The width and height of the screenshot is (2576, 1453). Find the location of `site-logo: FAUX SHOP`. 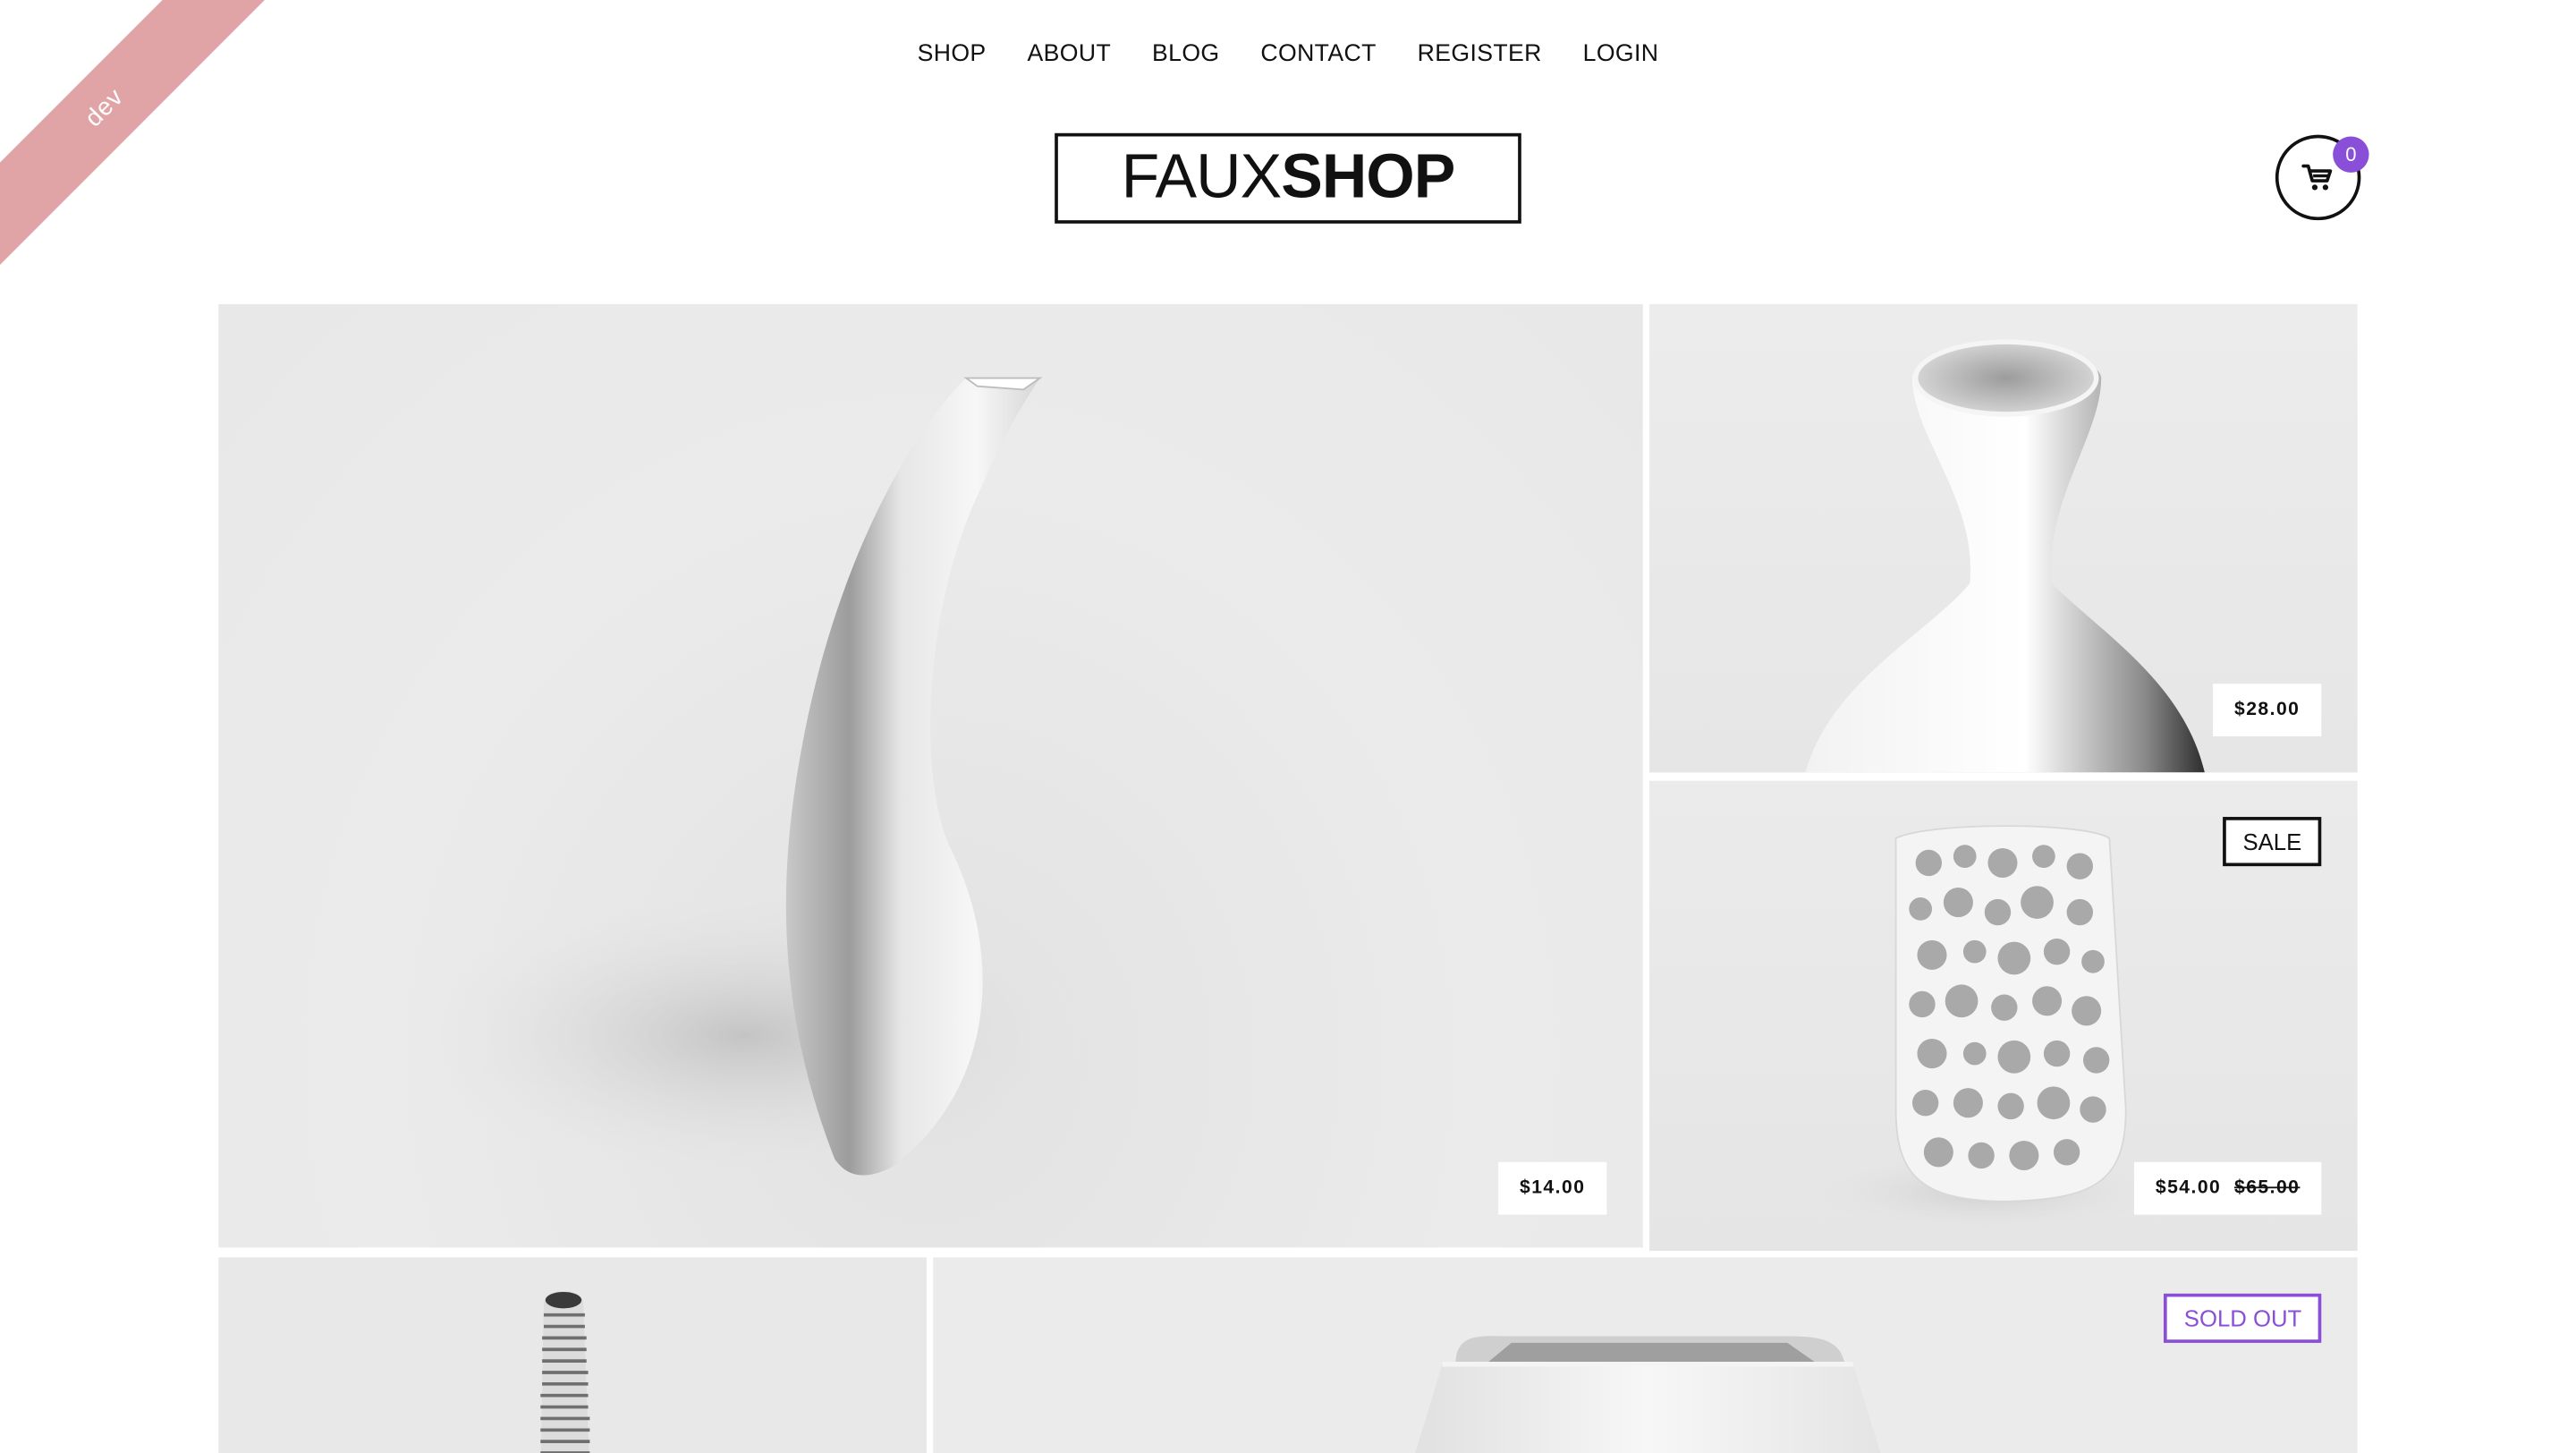

site-logo: FAUX SHOP is located at coordinates (1288, 178).